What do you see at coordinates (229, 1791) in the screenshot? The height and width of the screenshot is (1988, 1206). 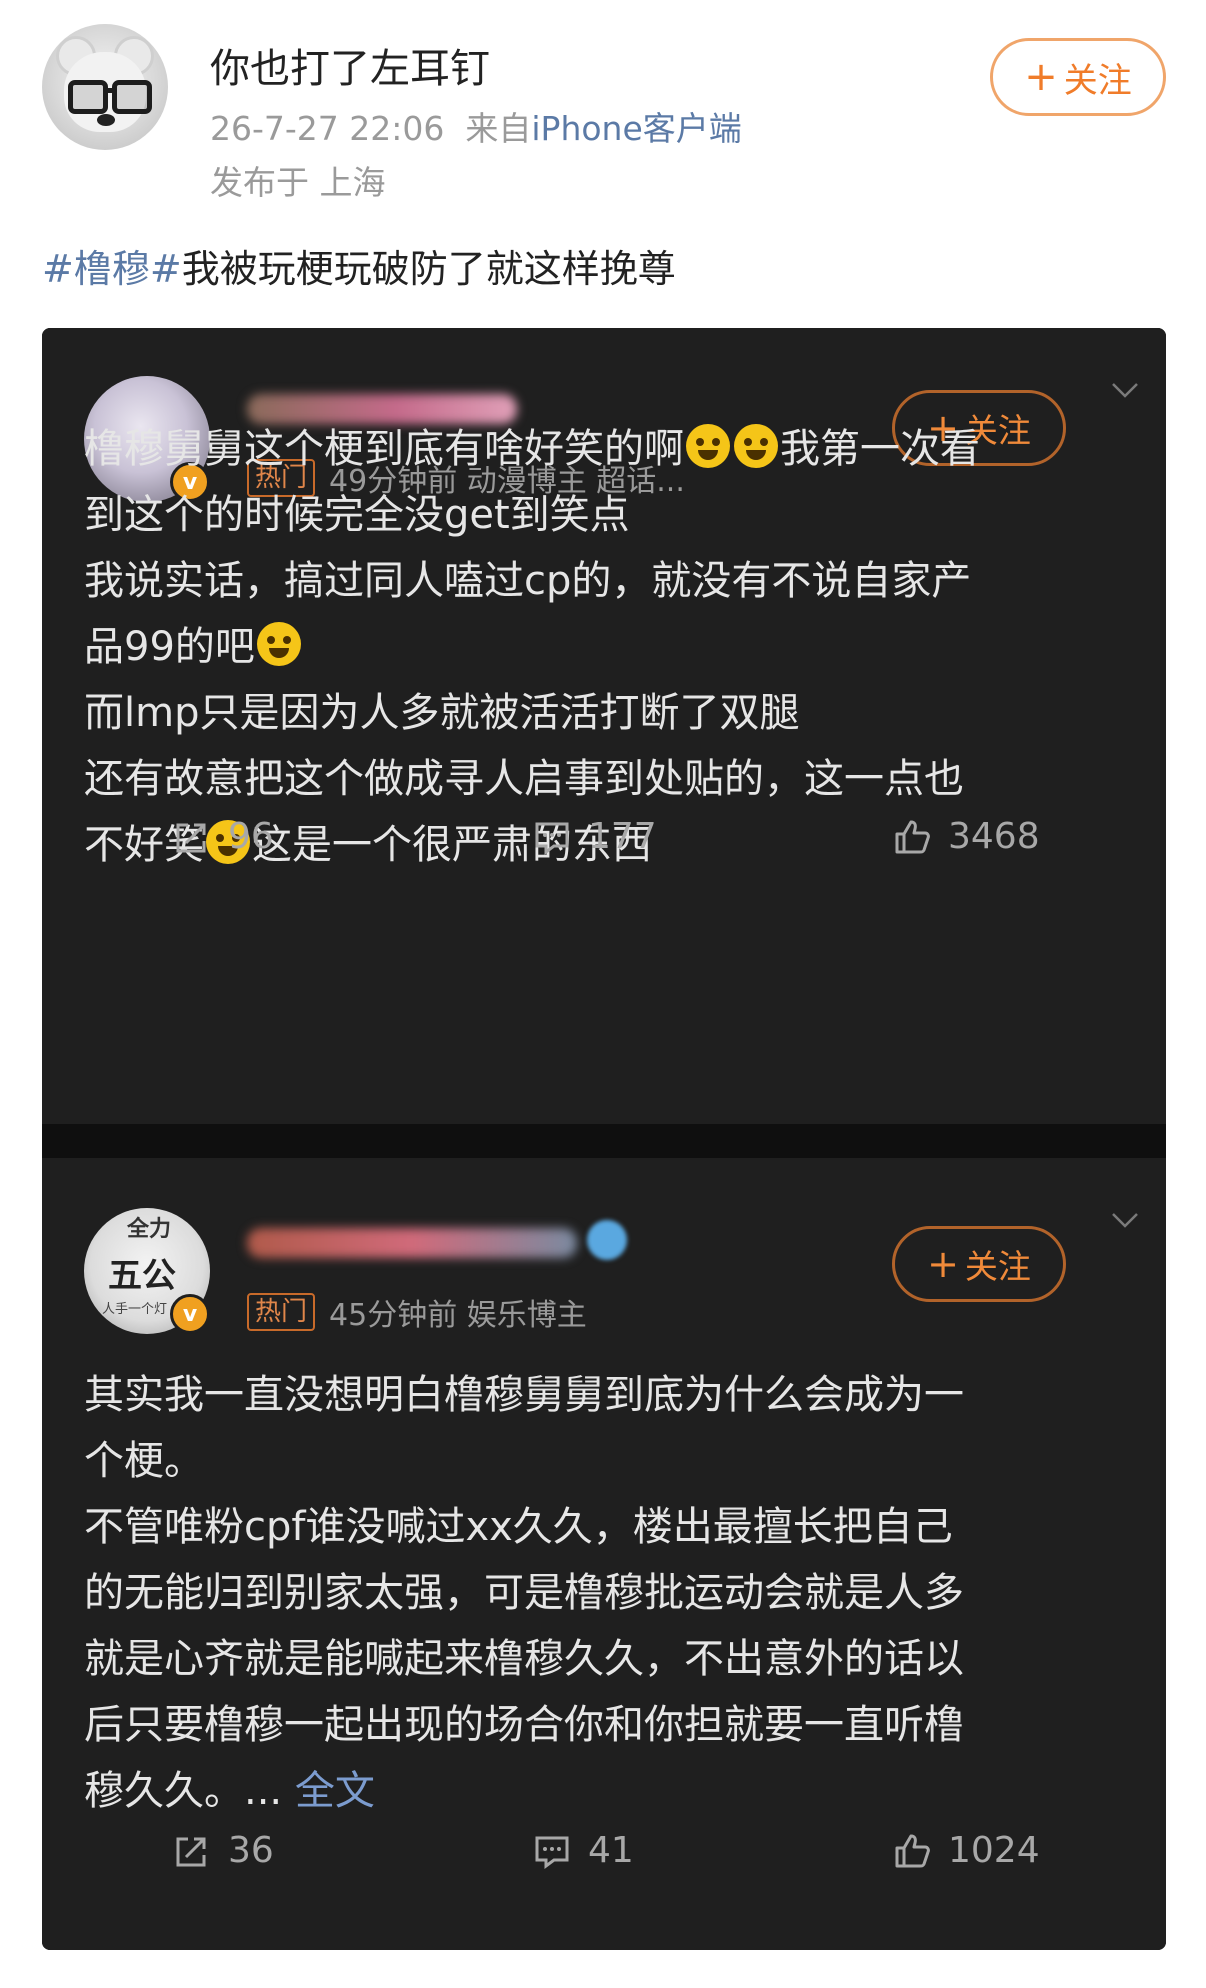 I see `comment-line: 穆久久。... 全文` at bounding box center [229, 1791].